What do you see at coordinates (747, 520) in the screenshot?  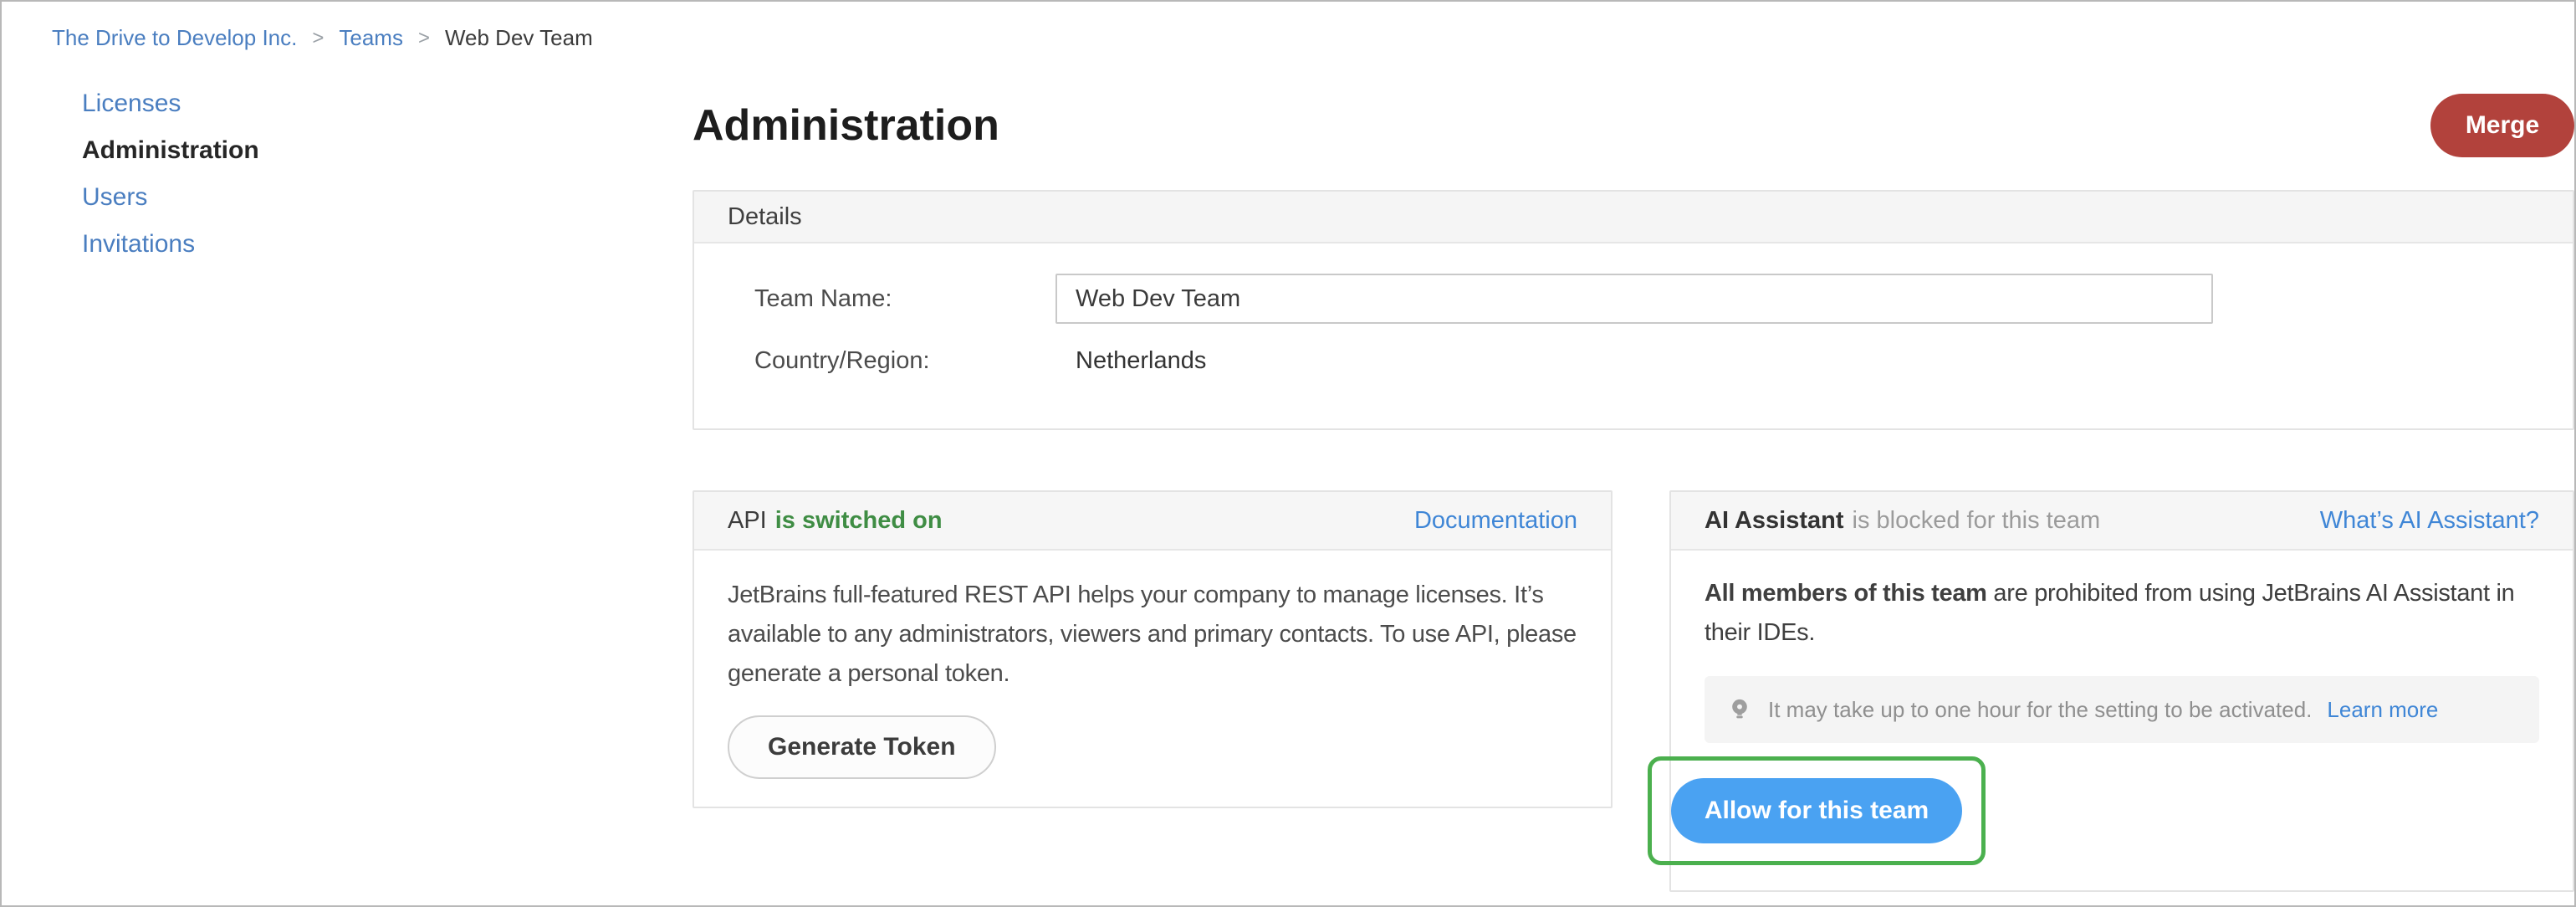 I see `api-label: API` at bounding box center [747, 520].